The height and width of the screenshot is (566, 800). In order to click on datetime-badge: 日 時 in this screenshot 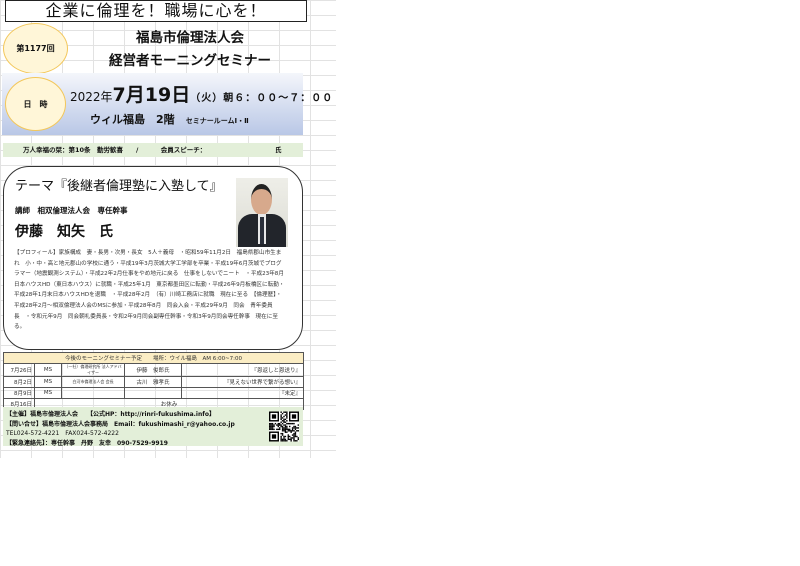, I will do `click(35, 104)`.